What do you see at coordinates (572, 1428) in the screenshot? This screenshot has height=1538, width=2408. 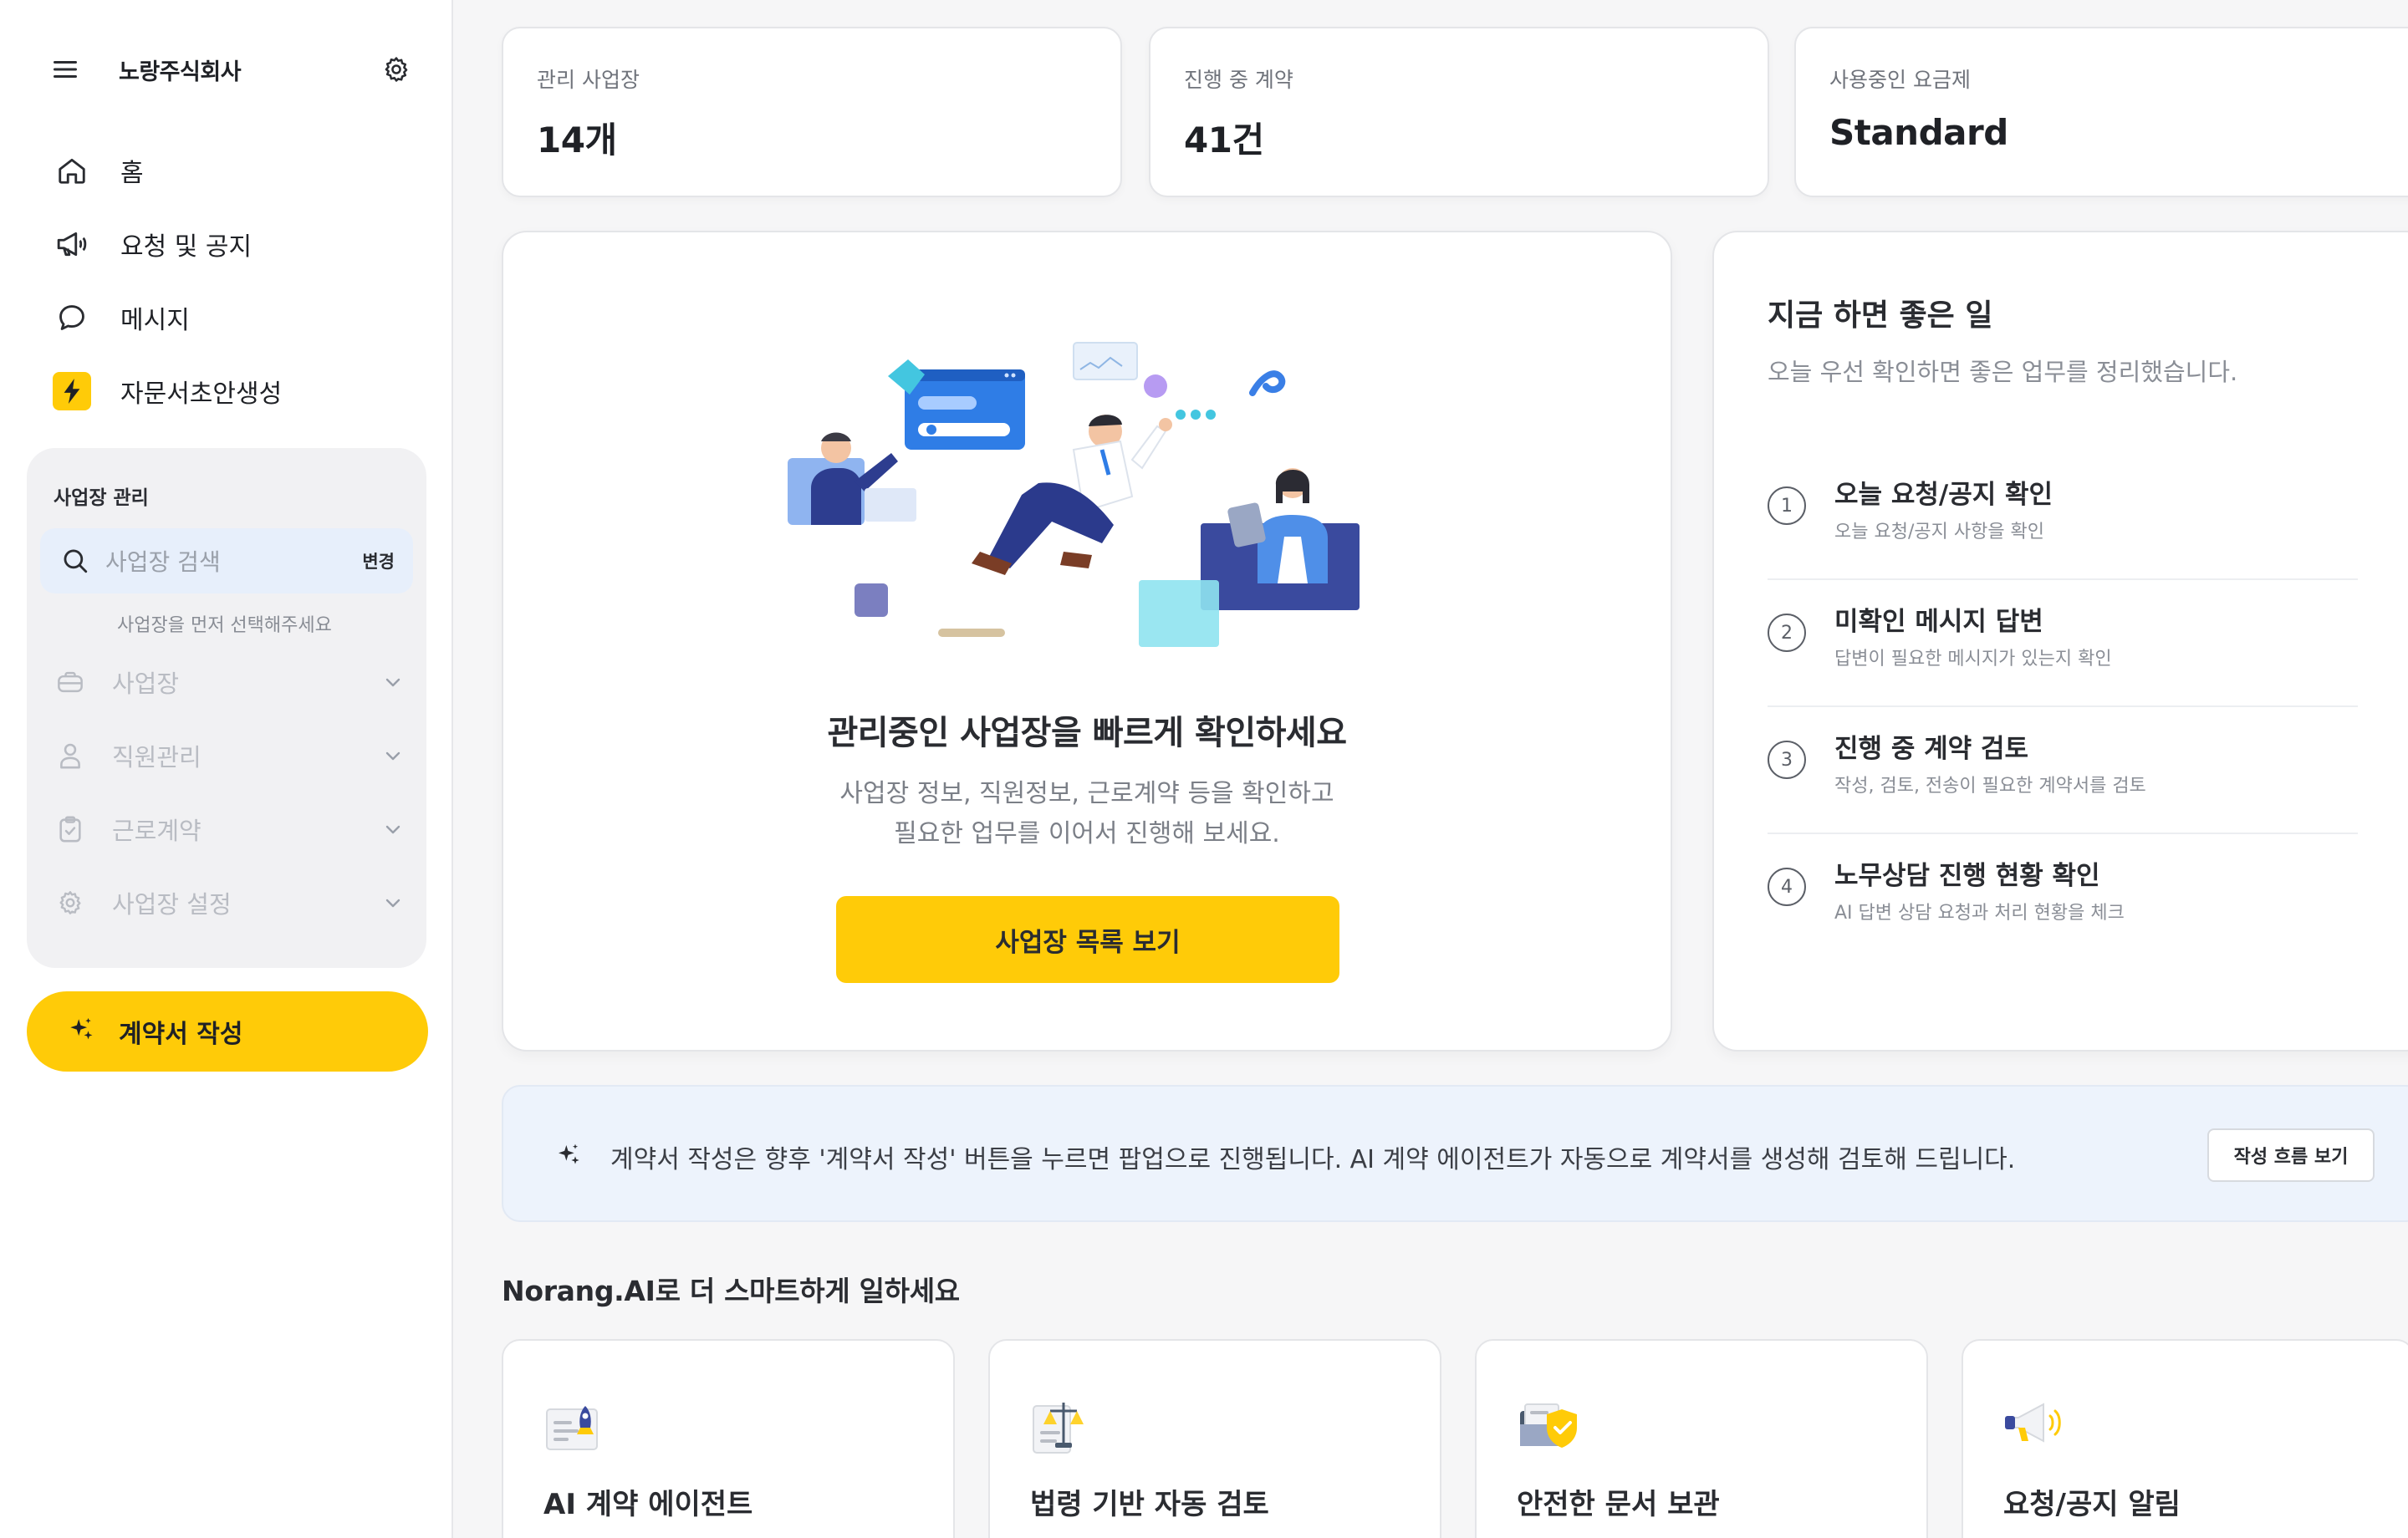 I see `document-rocket-icon` at bounding box center [572, 1428].